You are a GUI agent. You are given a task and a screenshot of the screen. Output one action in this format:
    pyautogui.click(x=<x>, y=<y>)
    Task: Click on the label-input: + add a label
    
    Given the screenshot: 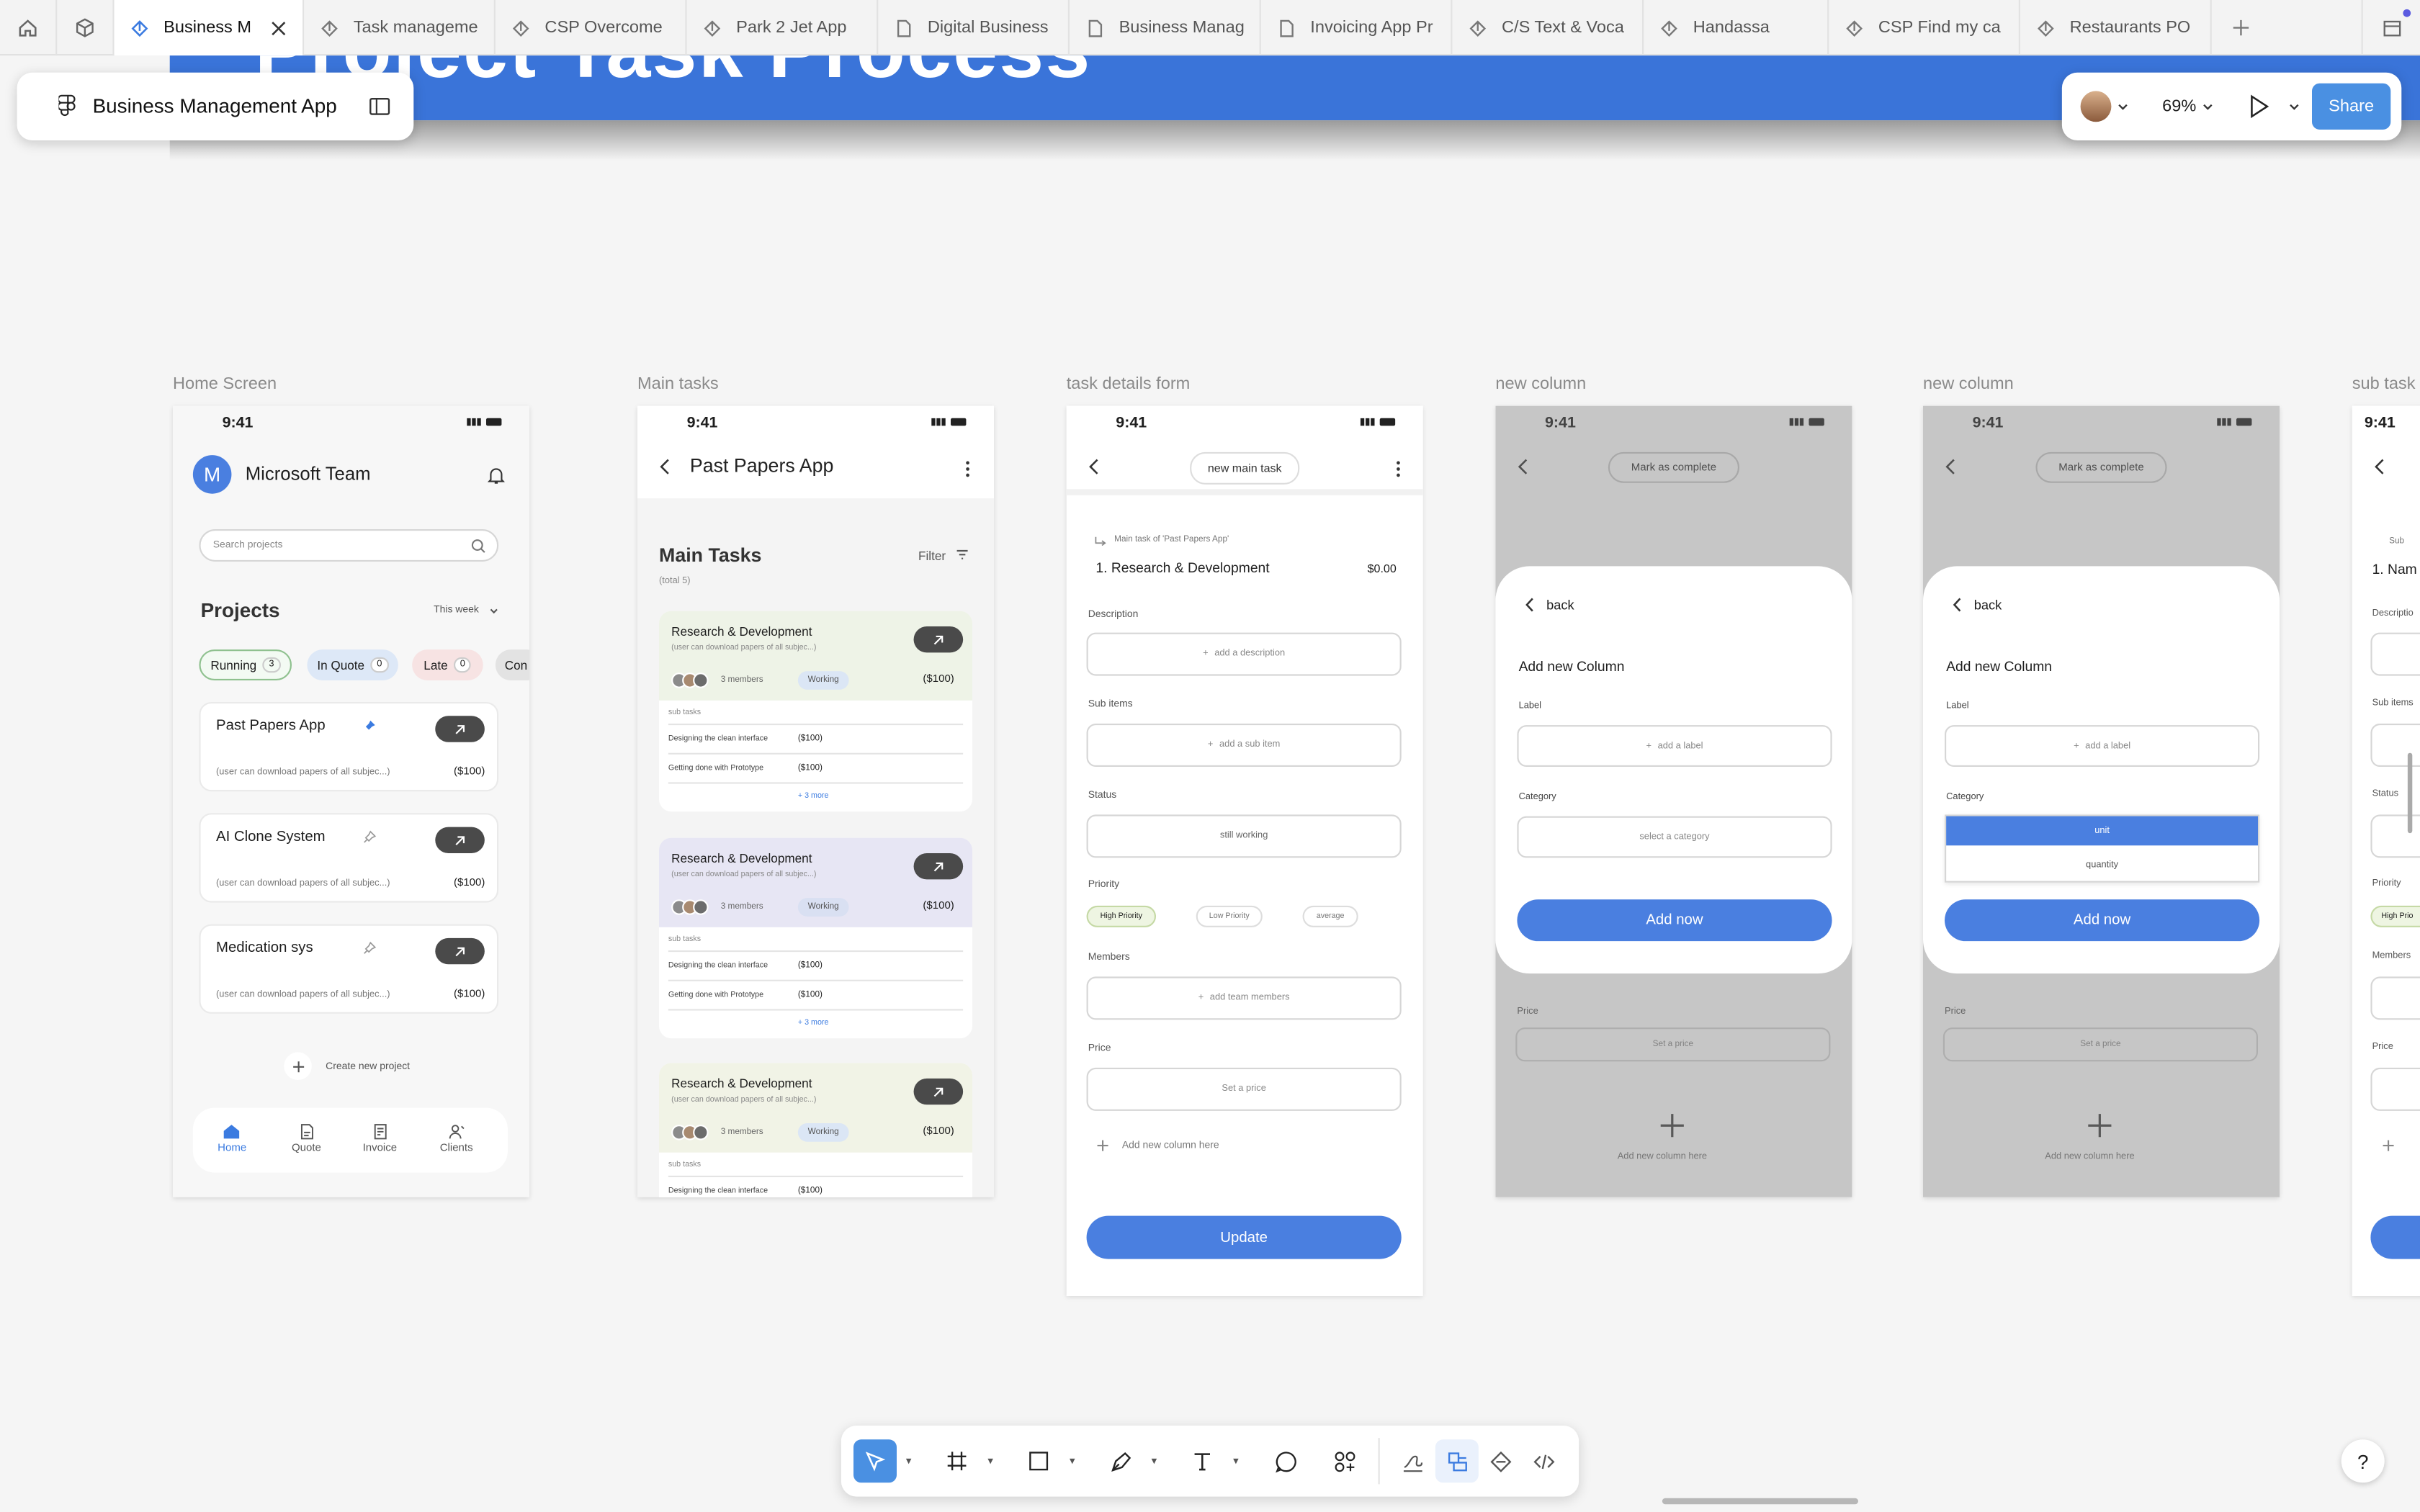 What is the action you would take?
    pyautogui.click(x=2102, y=746)
    